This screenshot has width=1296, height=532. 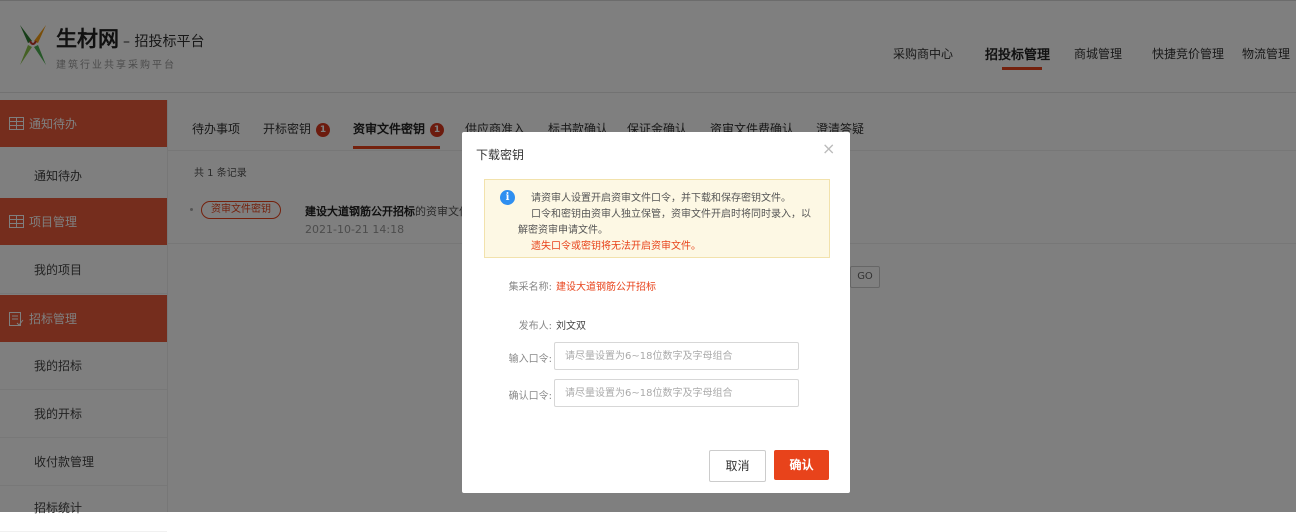 What do you see at coordinates (676, 356) in the screenshot?
I see `password-input` at bounding box center [676, 356].